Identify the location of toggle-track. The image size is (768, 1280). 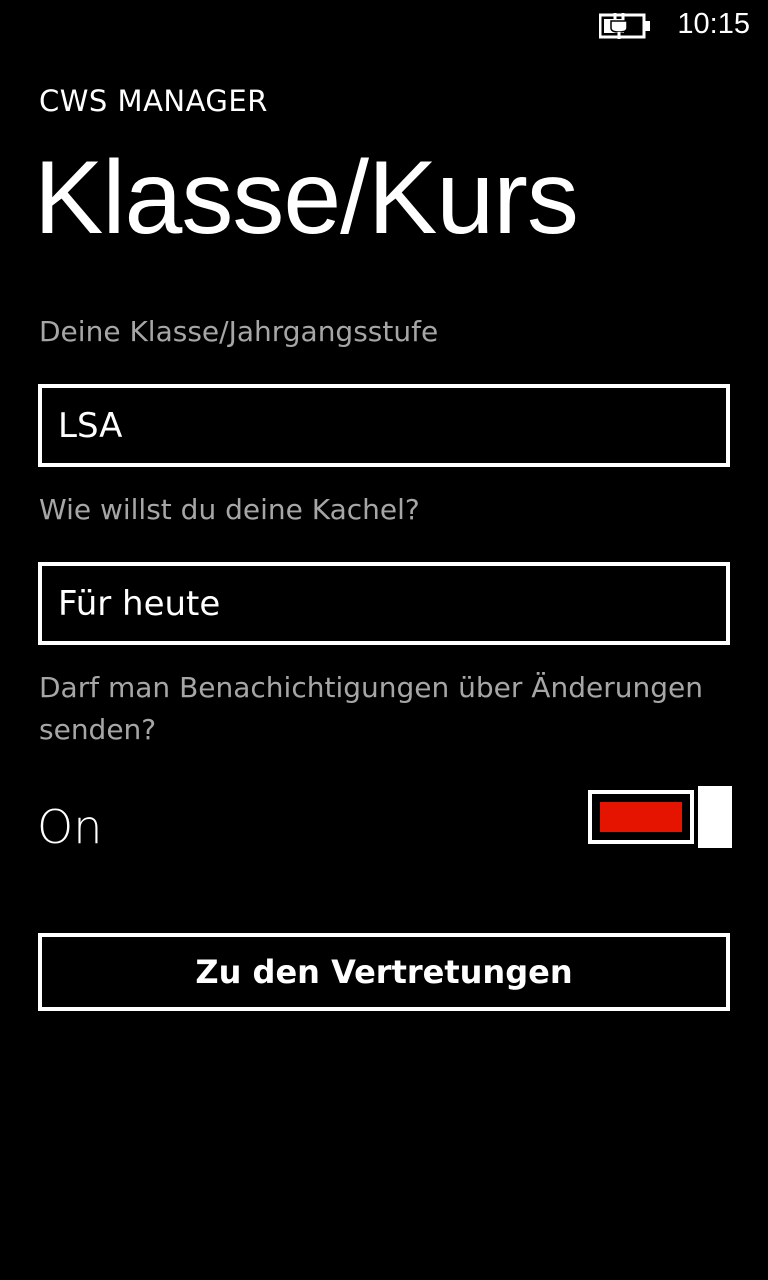
(641, 817).